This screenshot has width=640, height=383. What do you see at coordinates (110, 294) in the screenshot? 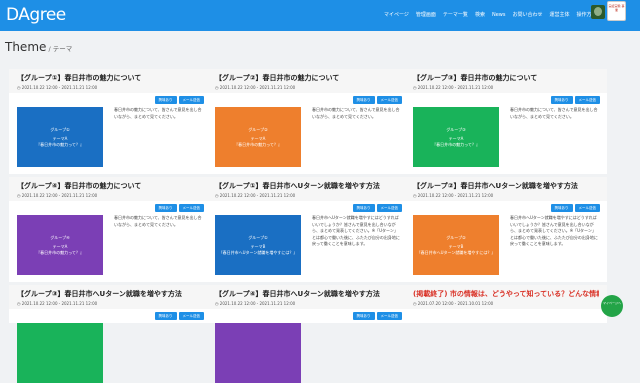
I see `card-title: 【グループ③】春日井市へUターン就職を増やす方法` at bounding box center [110, 294].